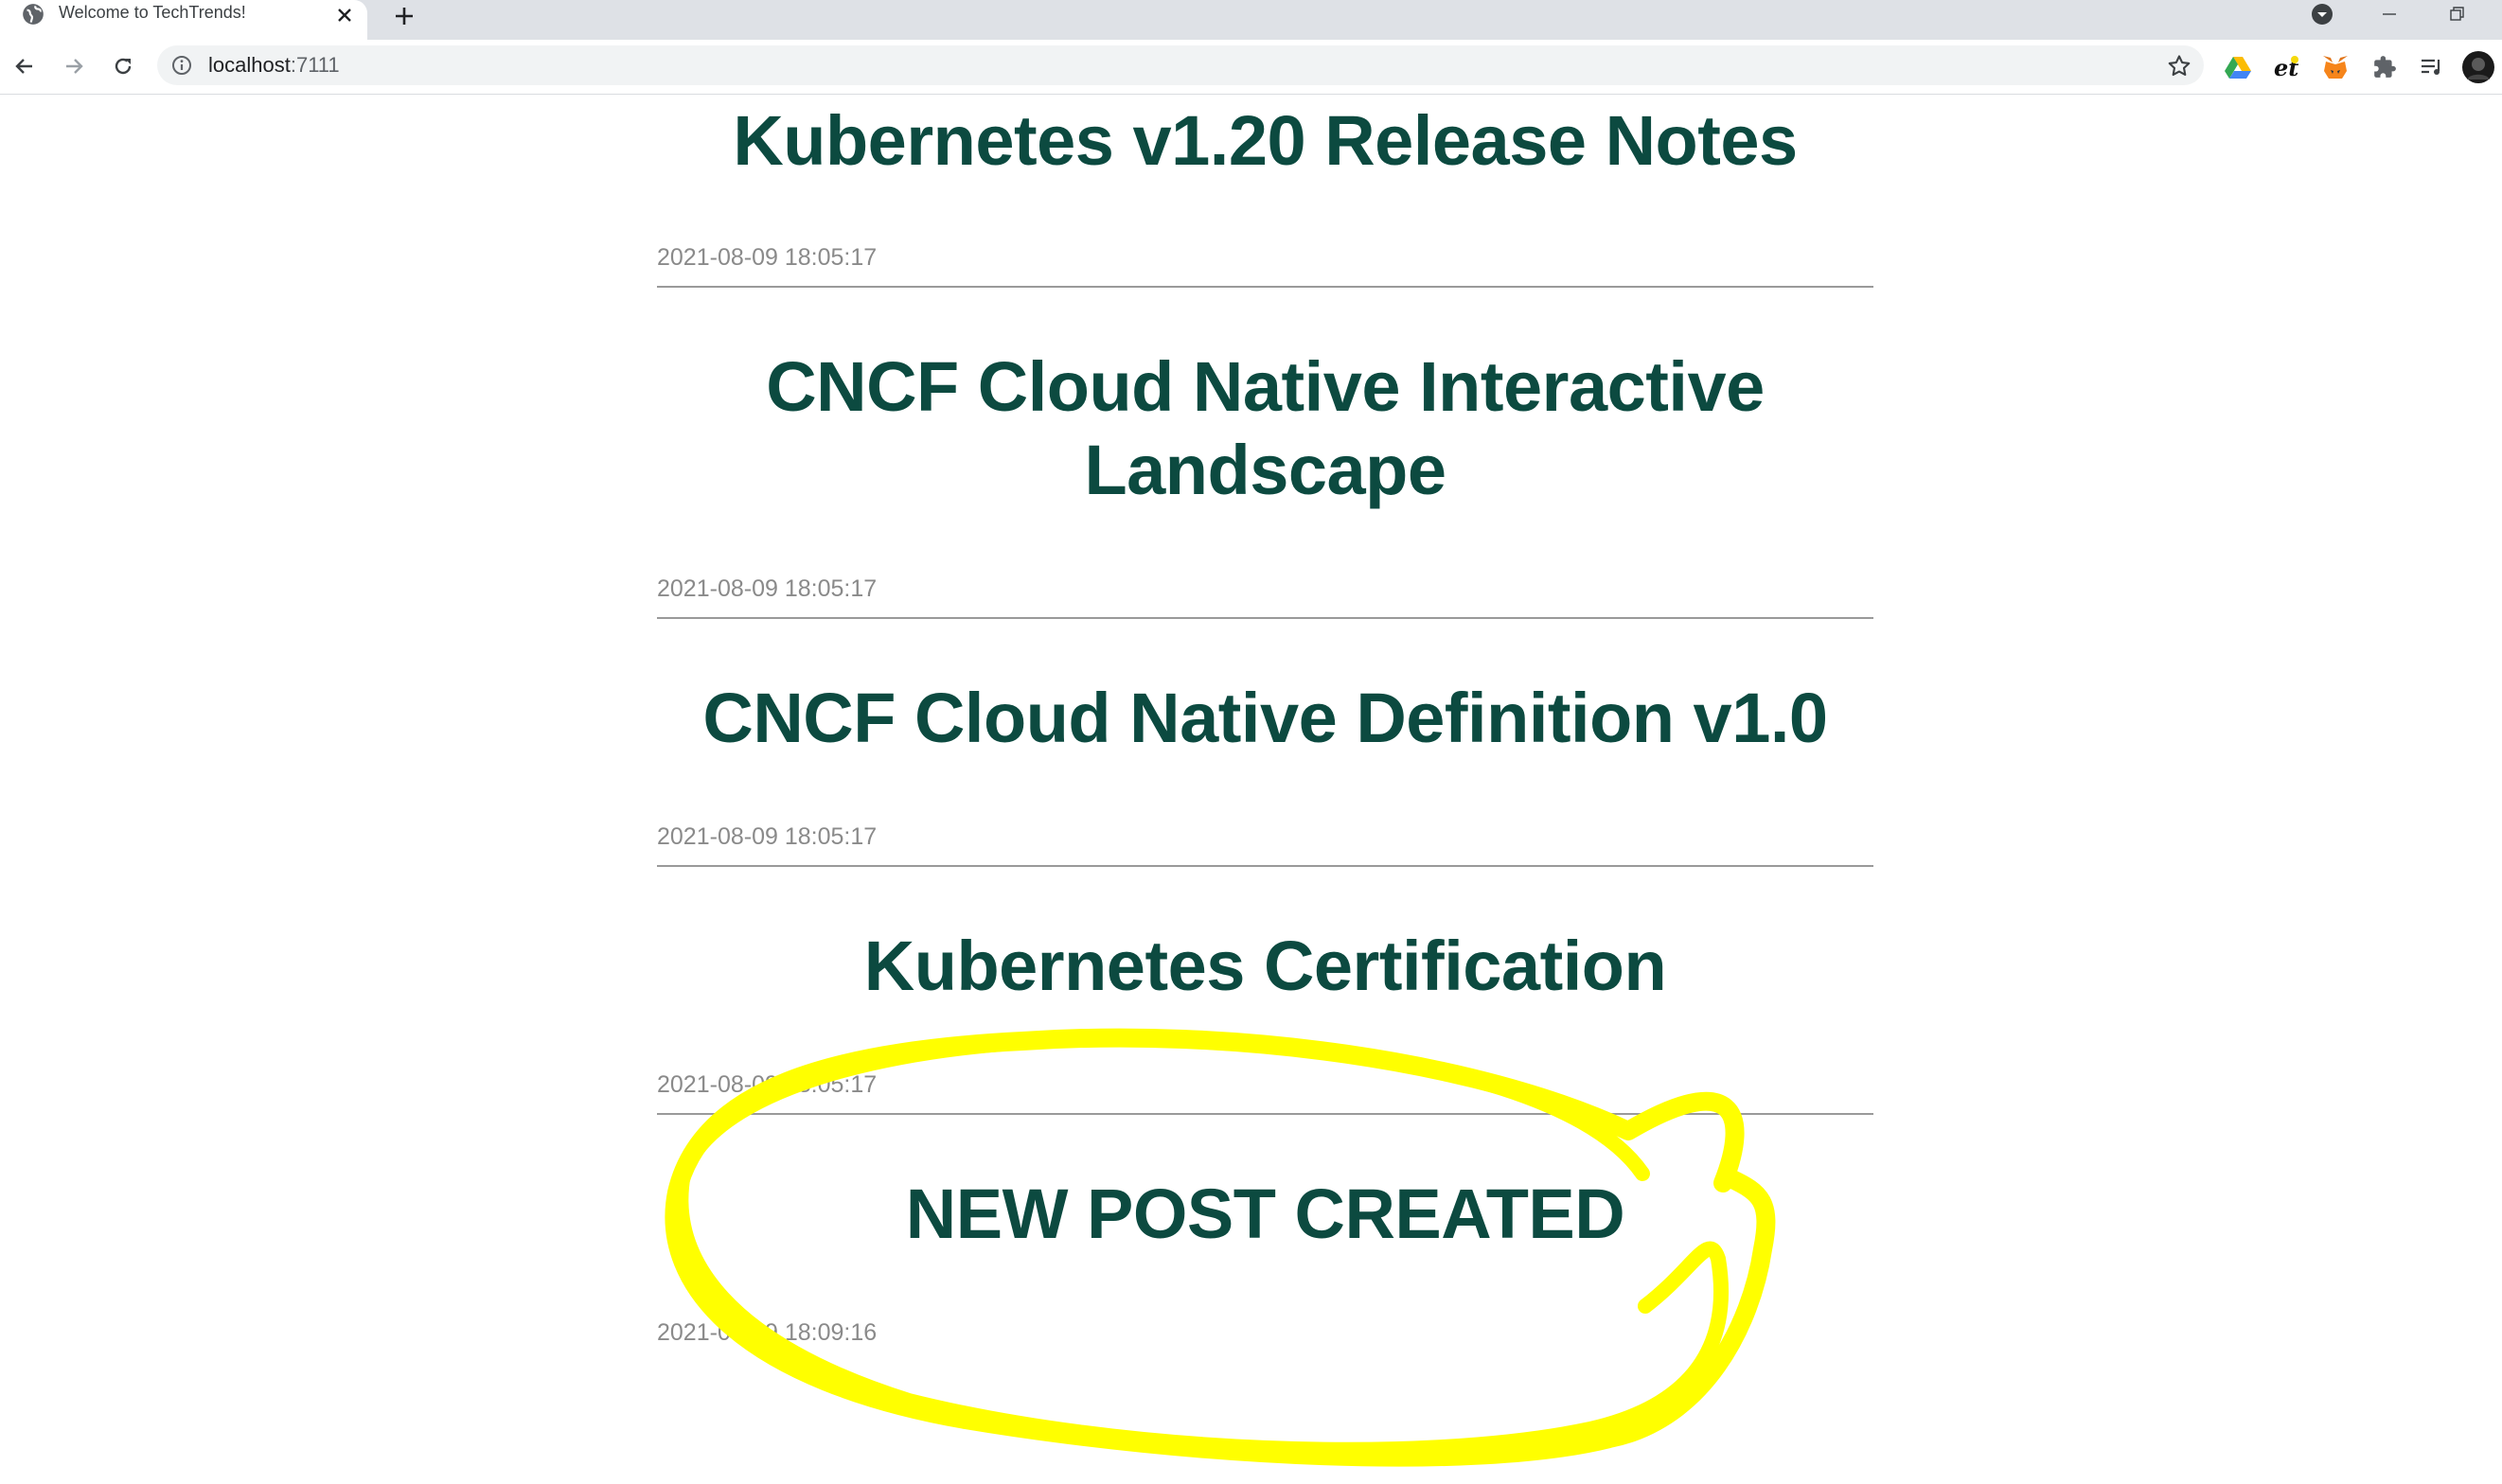 This screenshot has width=2502, height=1484. Describe the element at coordinates (153, 12) in the screenshot. I see `tab-title: Welcome to TechTrends!` at that location.